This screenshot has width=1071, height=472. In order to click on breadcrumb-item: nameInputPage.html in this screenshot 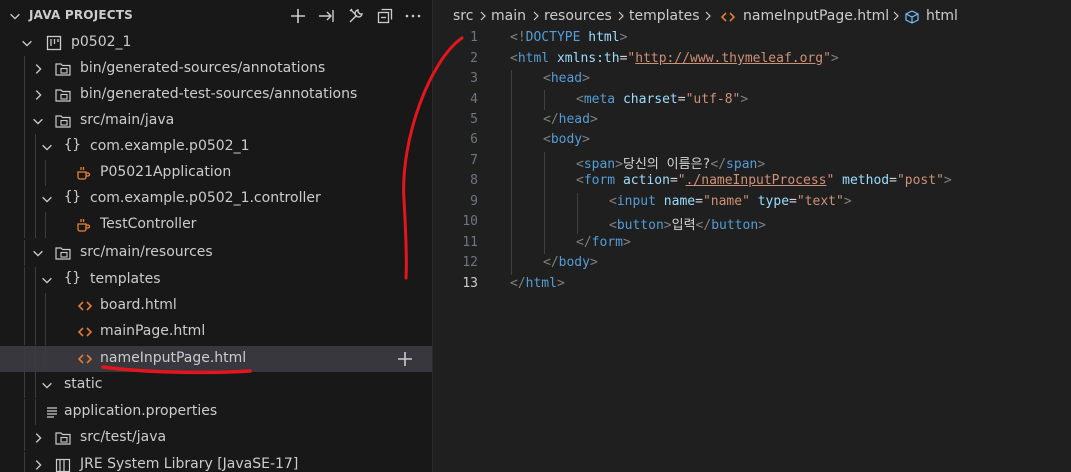, I will do `click(816, 16)`.